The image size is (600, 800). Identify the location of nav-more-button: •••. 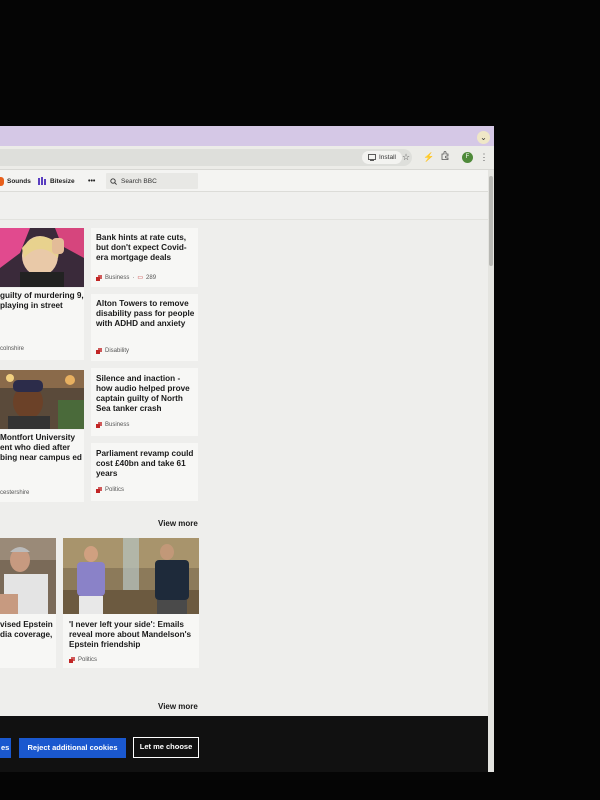
(91, 181).